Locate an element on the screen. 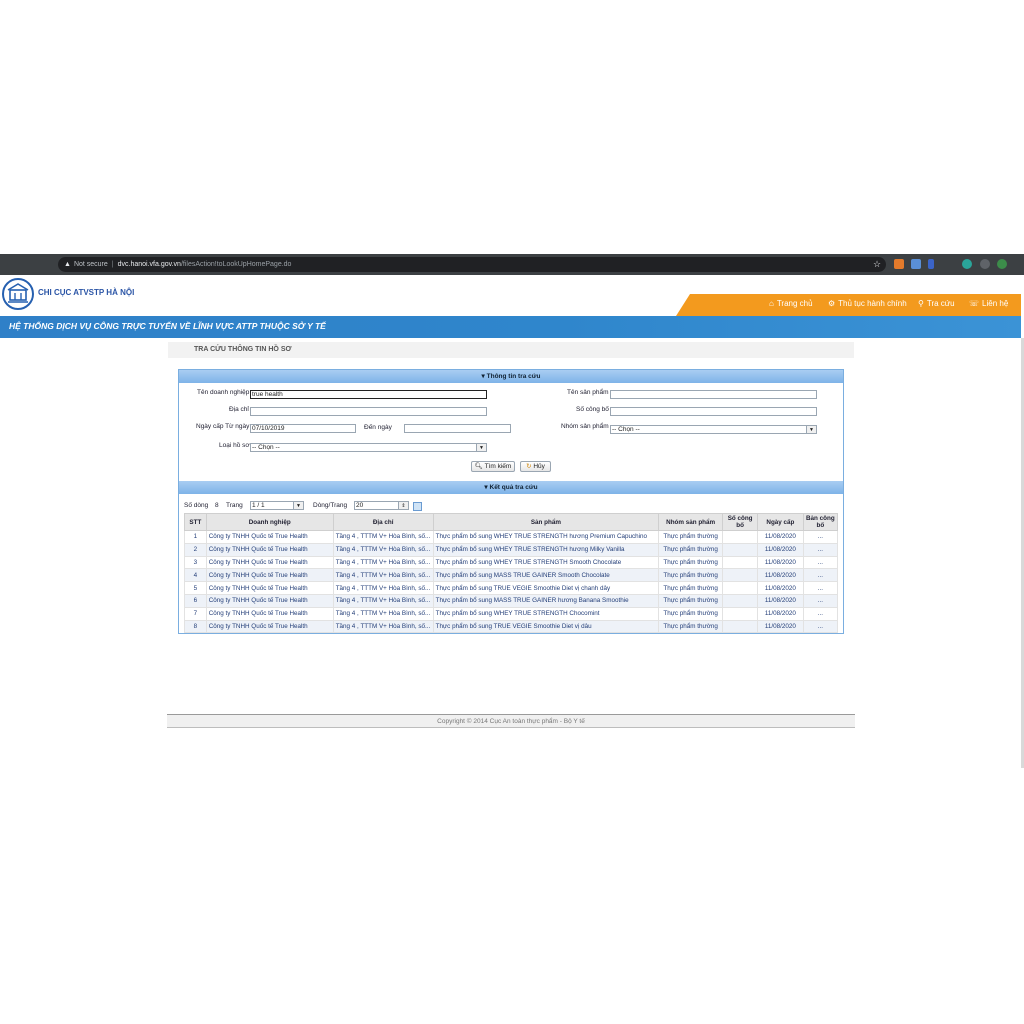  nav-procedures-label: Thủ tục hành chính is located at coordinates (872, 303).